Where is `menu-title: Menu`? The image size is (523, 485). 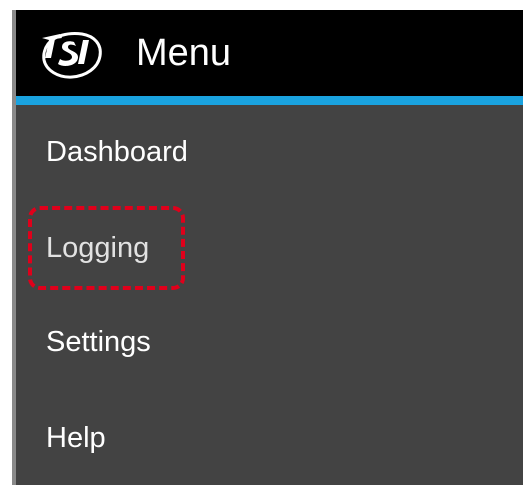
menu-title: Menu is located at coordinates (184, 53).